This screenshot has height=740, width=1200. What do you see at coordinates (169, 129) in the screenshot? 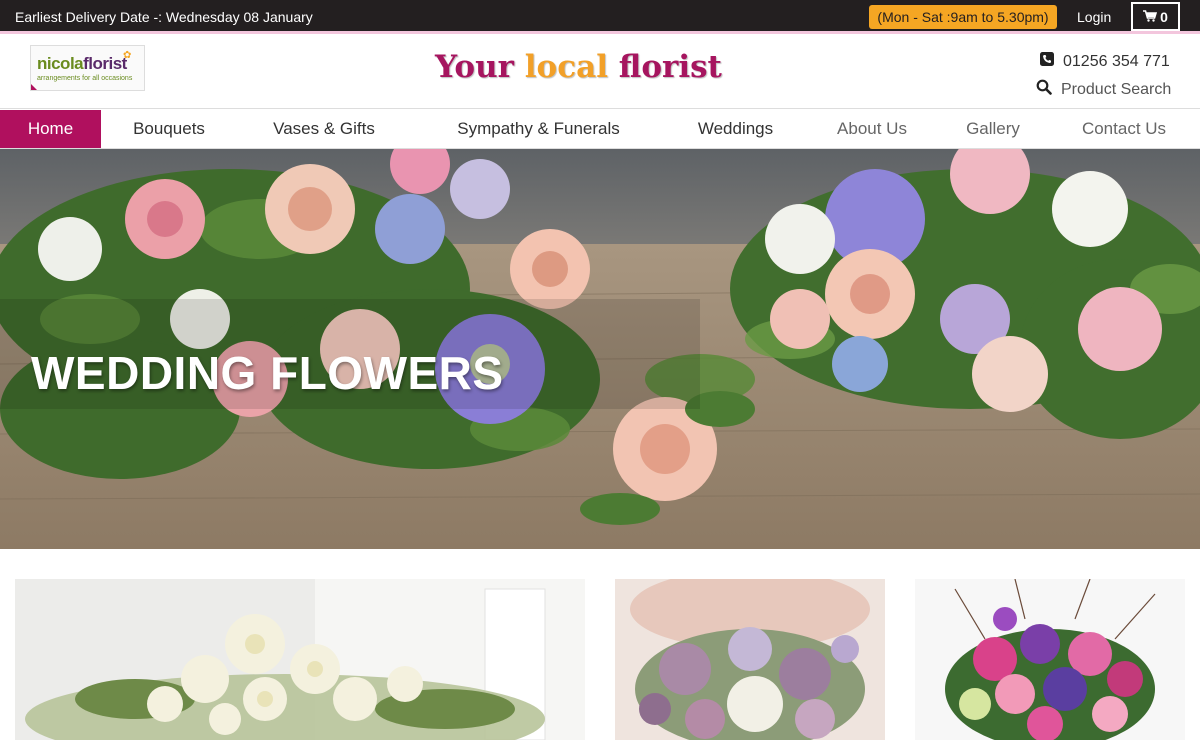
I see `nav-item-bouquets: Bouquets` at bounding box center [169, 129].